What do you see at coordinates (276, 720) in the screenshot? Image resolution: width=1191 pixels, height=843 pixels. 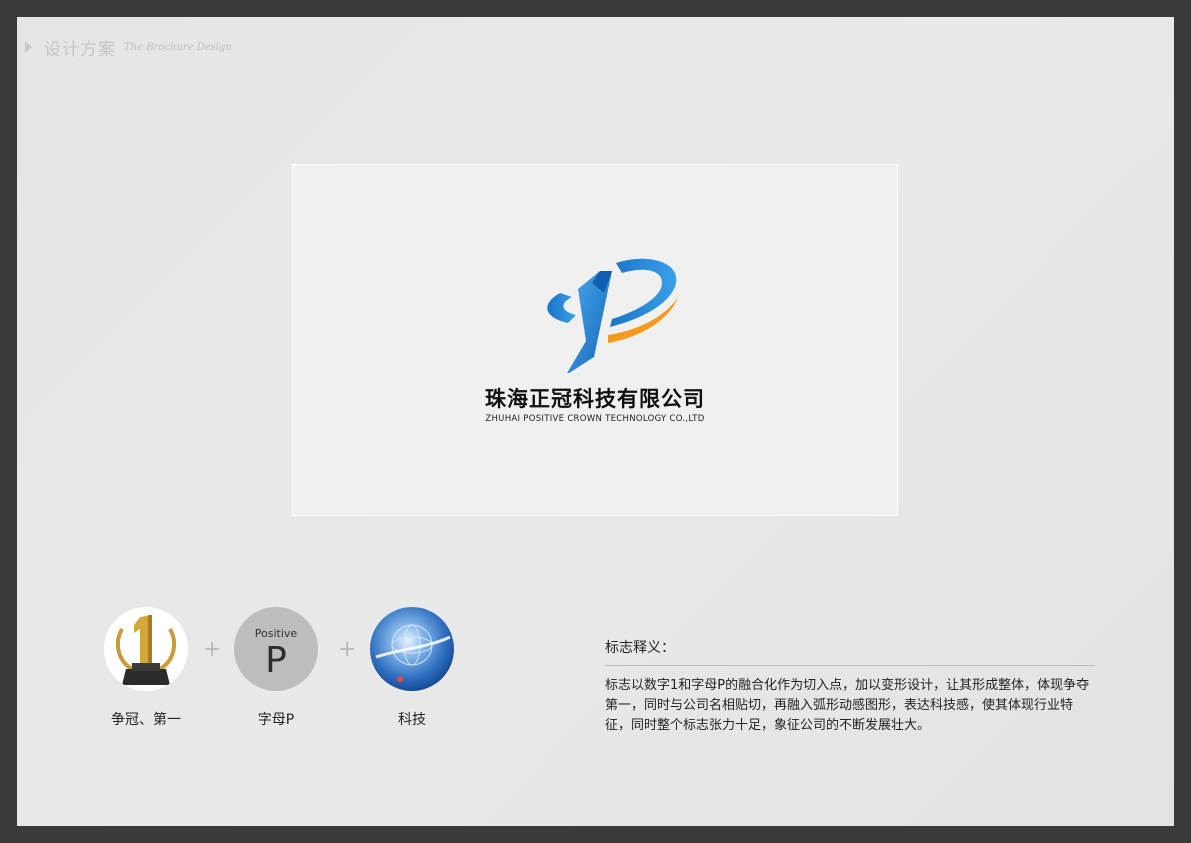 I see `concept-caption: 字母P` at bounding box center [276, 720].